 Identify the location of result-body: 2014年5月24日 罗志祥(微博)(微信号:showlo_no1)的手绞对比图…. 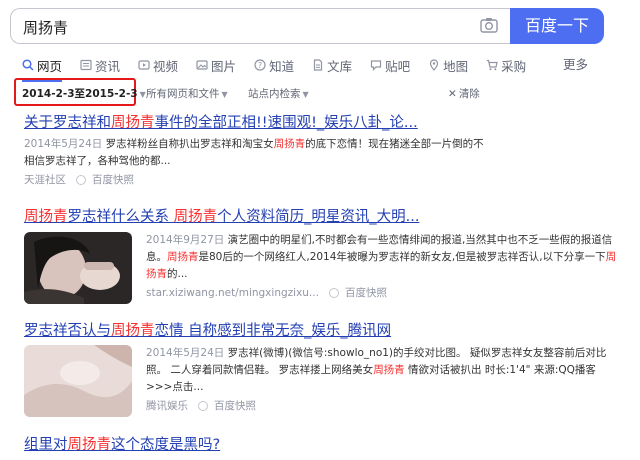
(383, 379).